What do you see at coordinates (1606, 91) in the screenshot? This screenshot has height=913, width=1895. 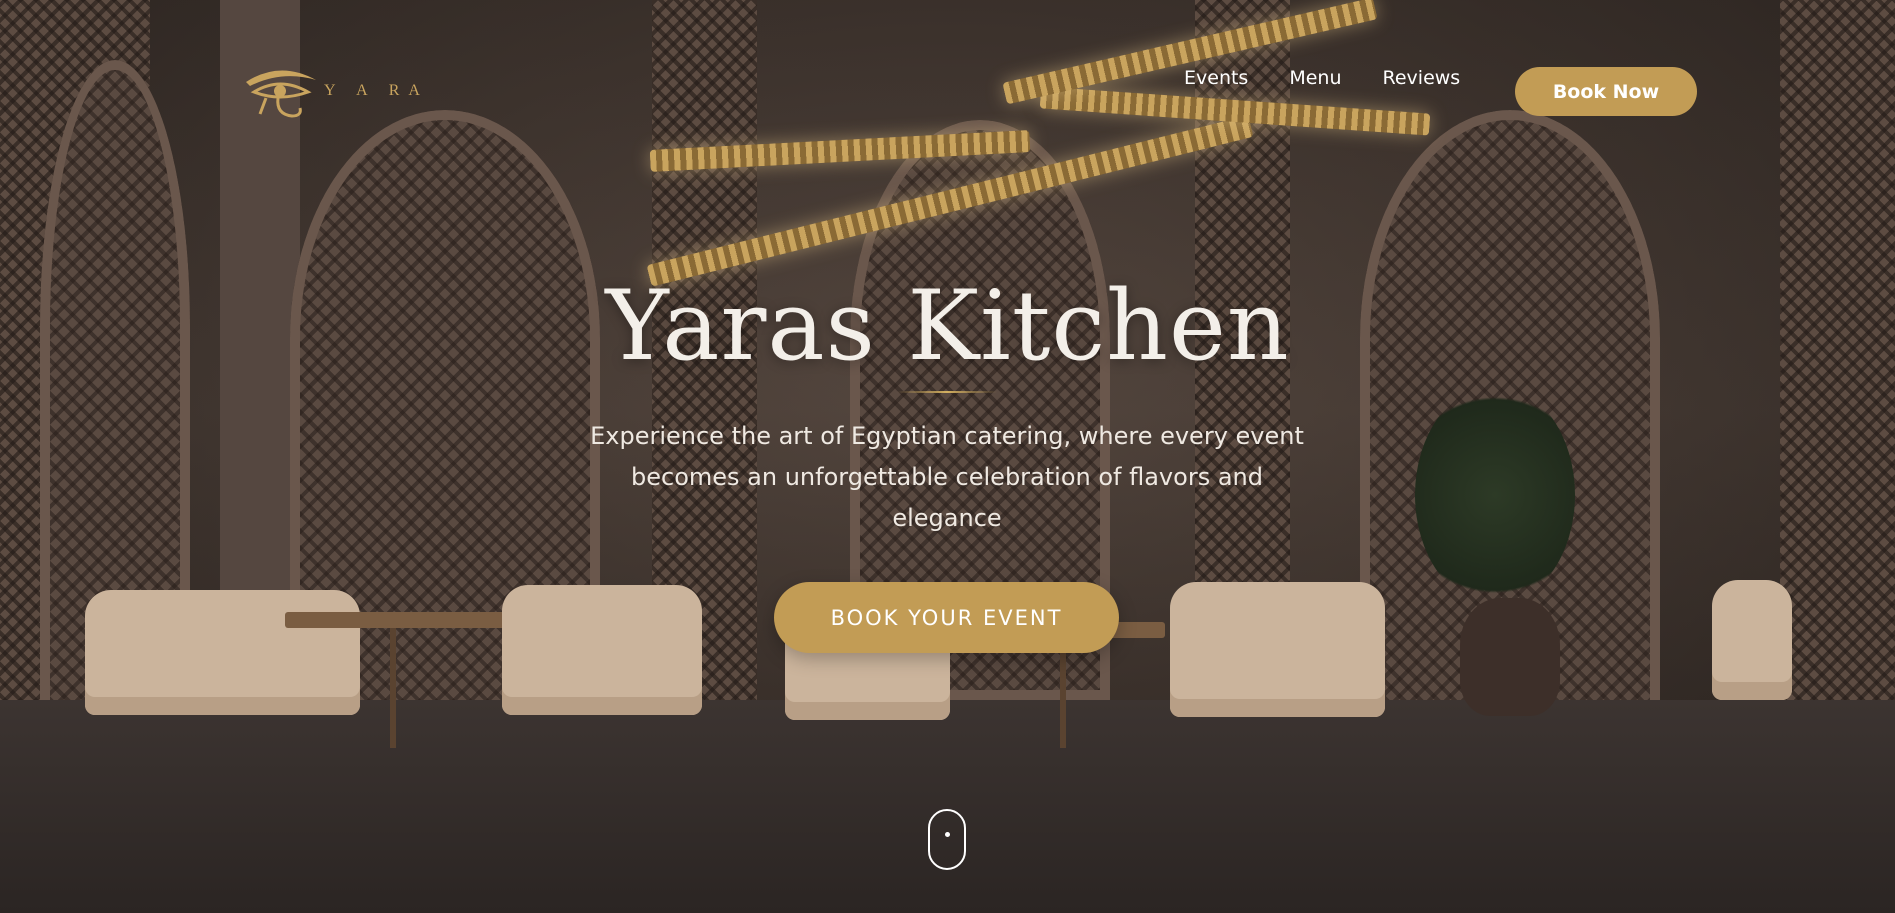 I see `book-now-button: Book Now` at bounding box center [1606, 91].